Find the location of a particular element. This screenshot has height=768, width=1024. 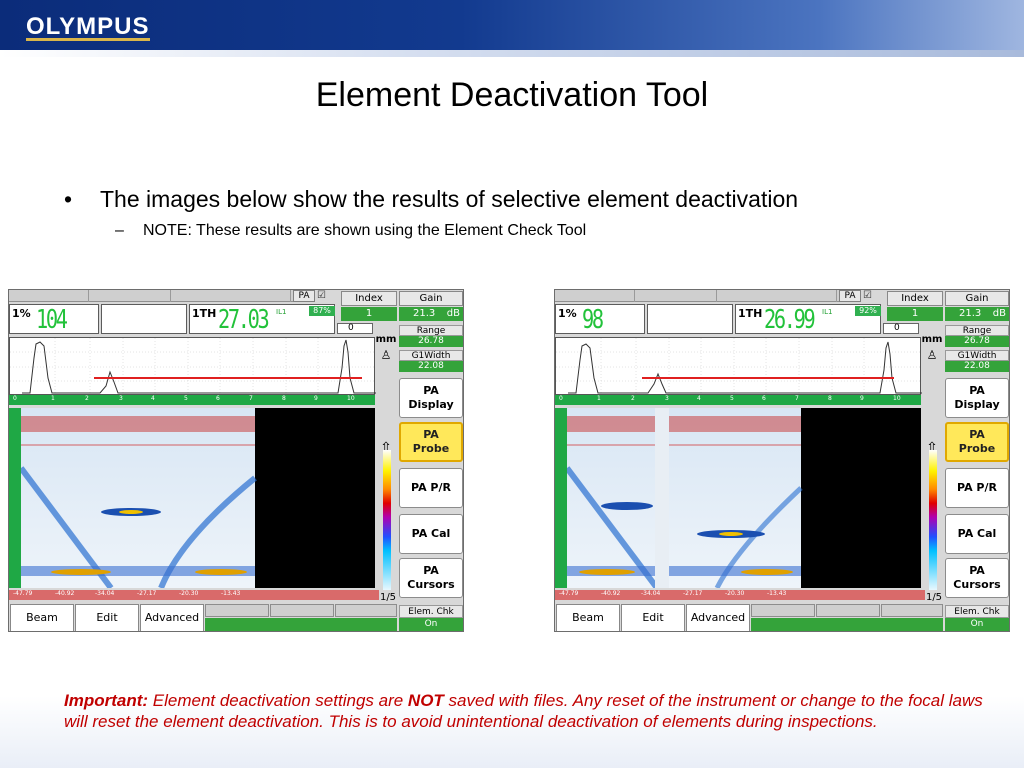

note-part1: Element deactivation settings are is located at coordinates (278, 700).